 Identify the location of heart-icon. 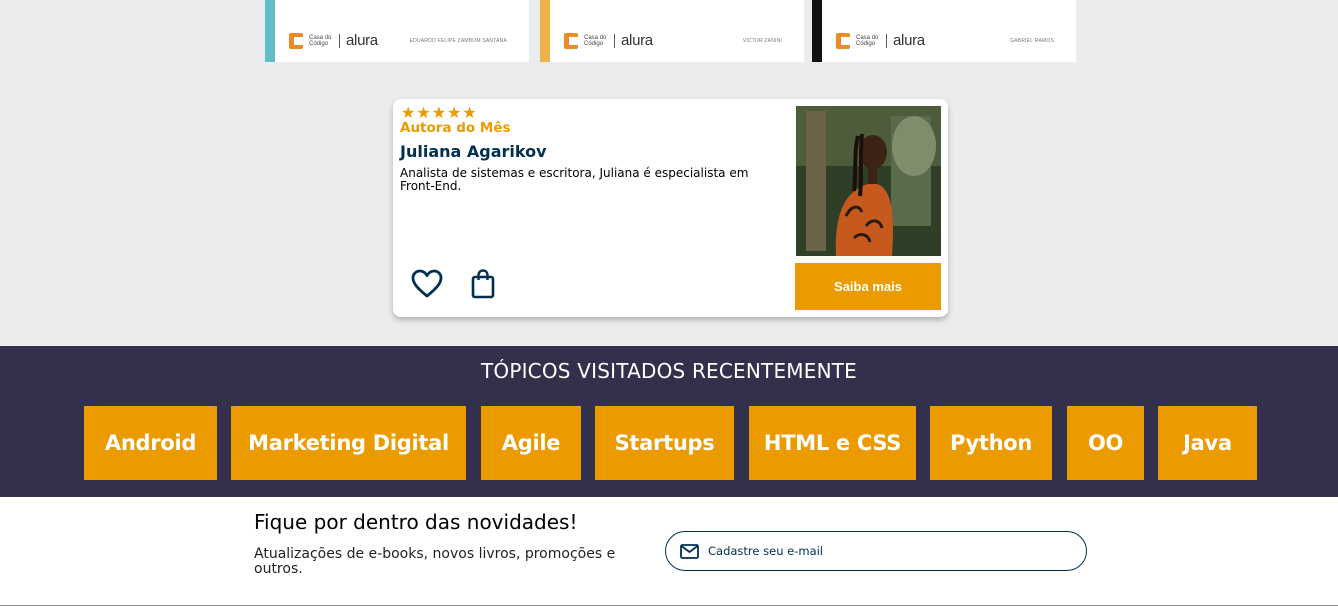
(427, 283).